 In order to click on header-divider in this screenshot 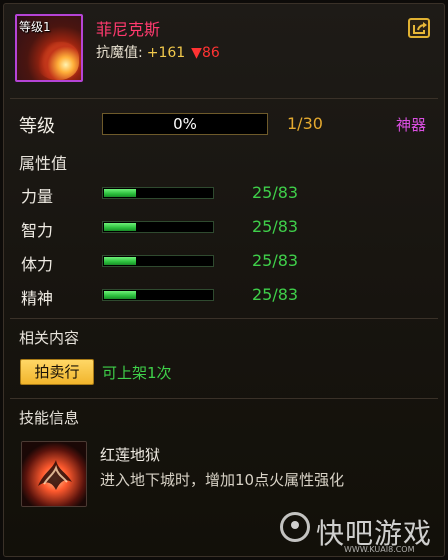, I will do `click(224, 98)`.